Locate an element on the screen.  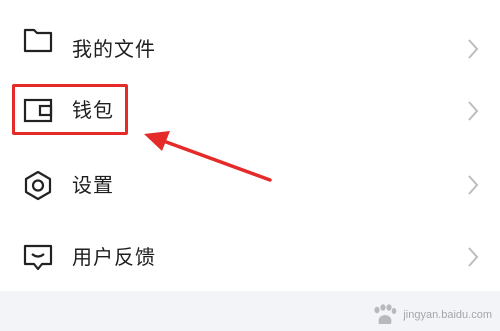
menu-item-label: 我的文件 is located at coordinates (114, 49).